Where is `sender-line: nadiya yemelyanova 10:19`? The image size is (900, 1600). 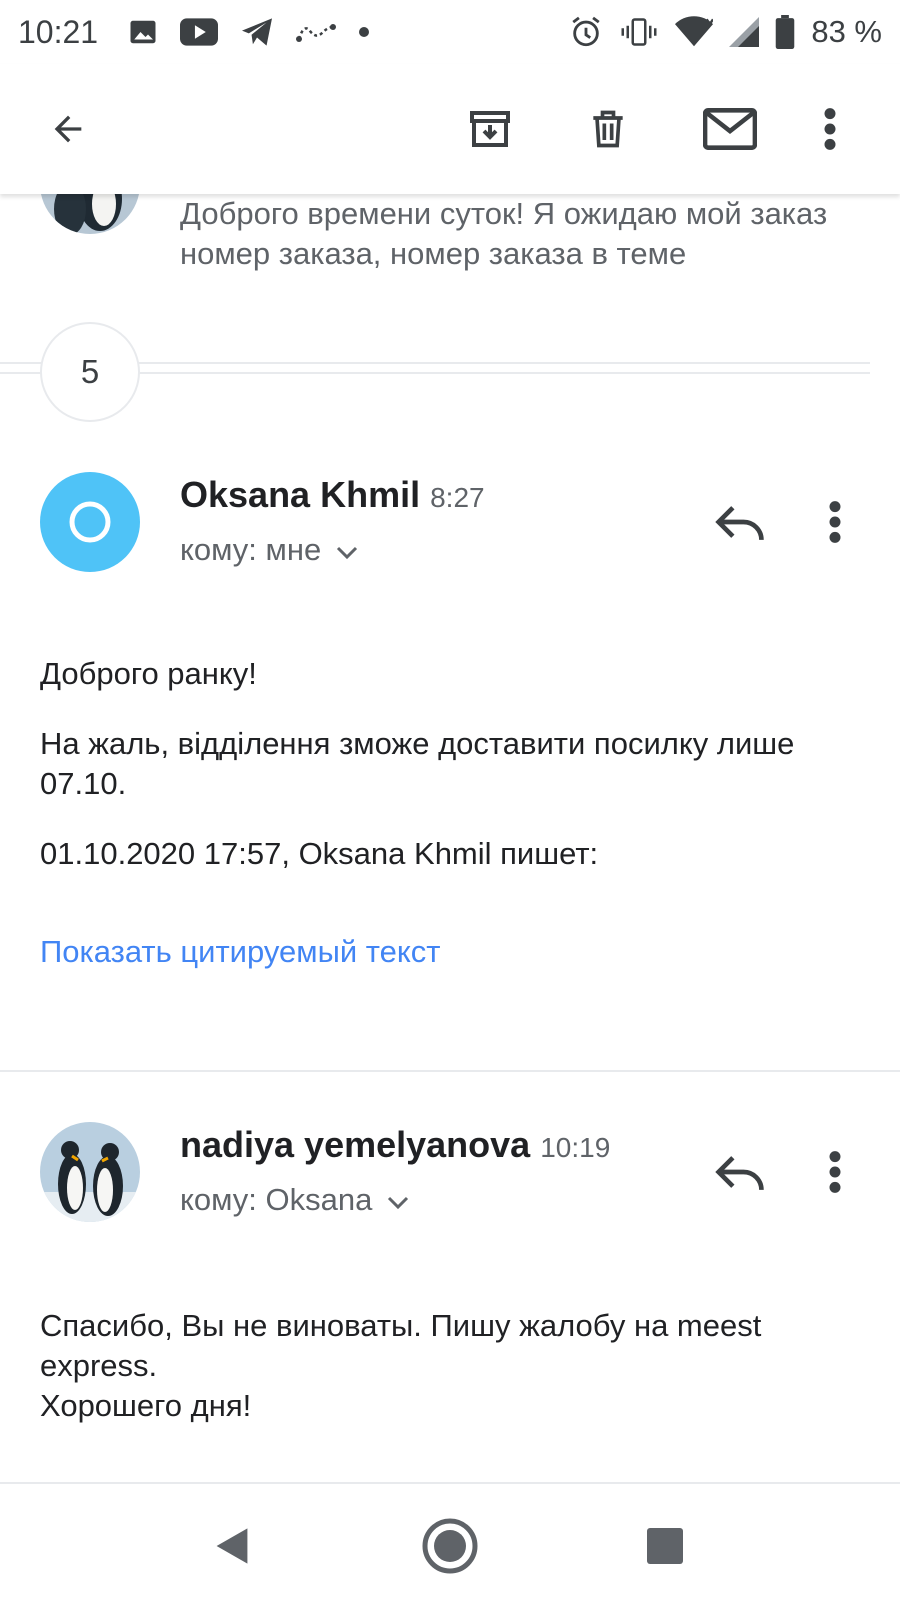 sender-line: nadiya yemelyanova 10:19 is located at coordinates (395, 1145).